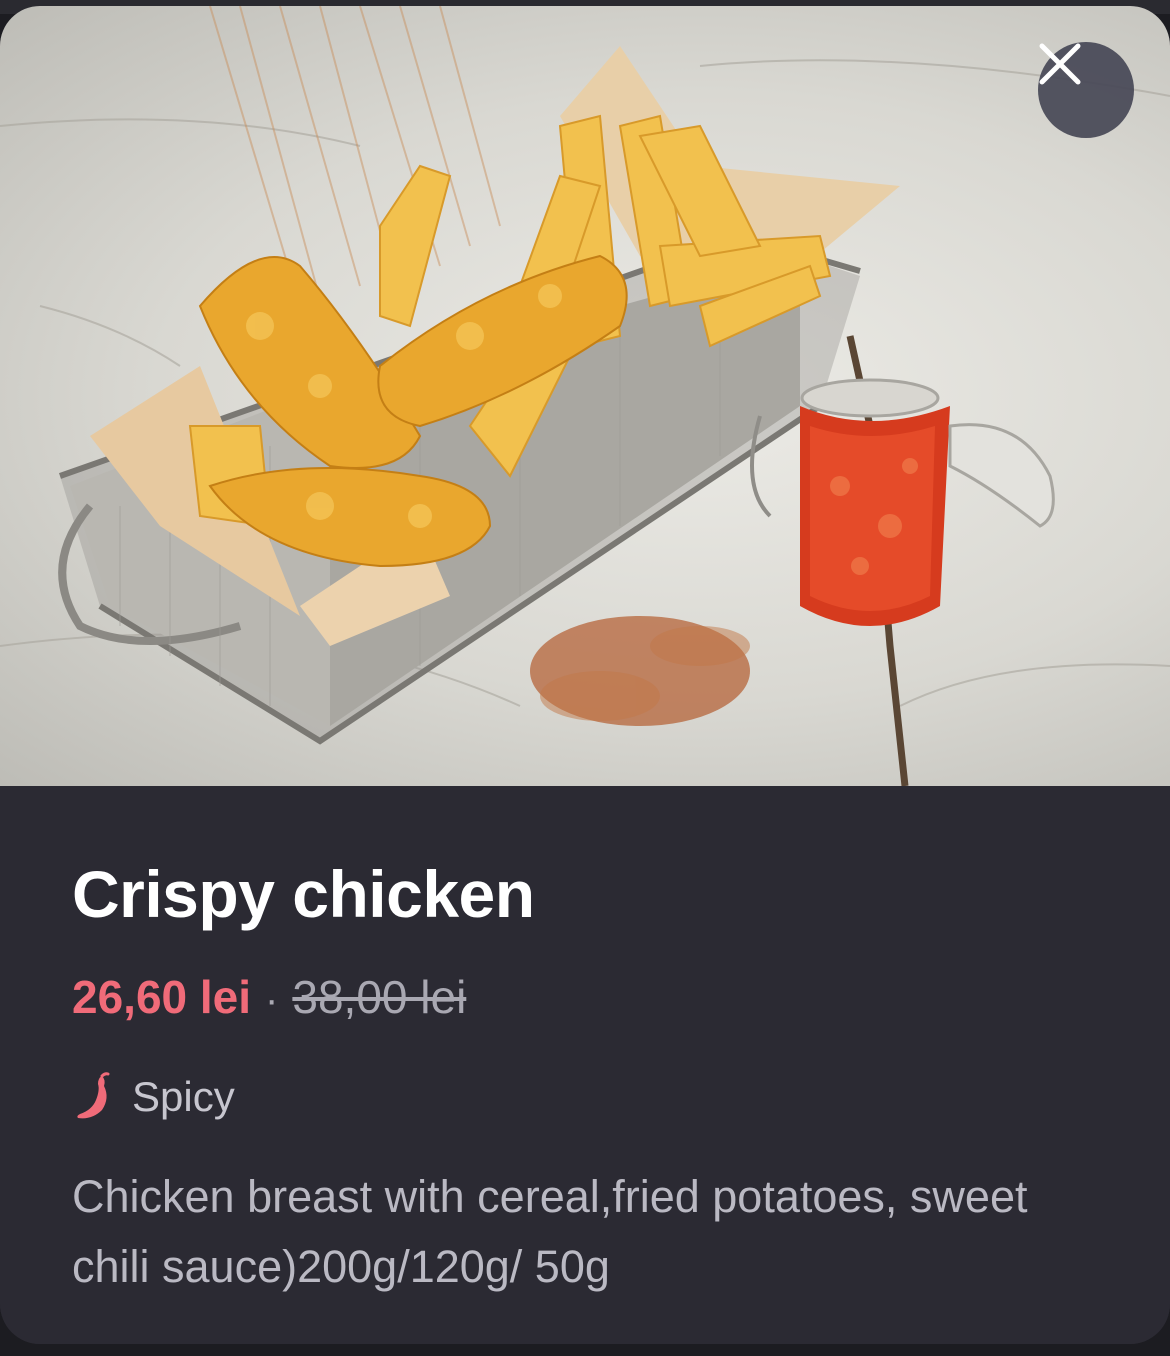 The image size is (1170, 1356). Describe the element at coordinates (1086, 90) in the screenshot. I see `close-button` at that location.